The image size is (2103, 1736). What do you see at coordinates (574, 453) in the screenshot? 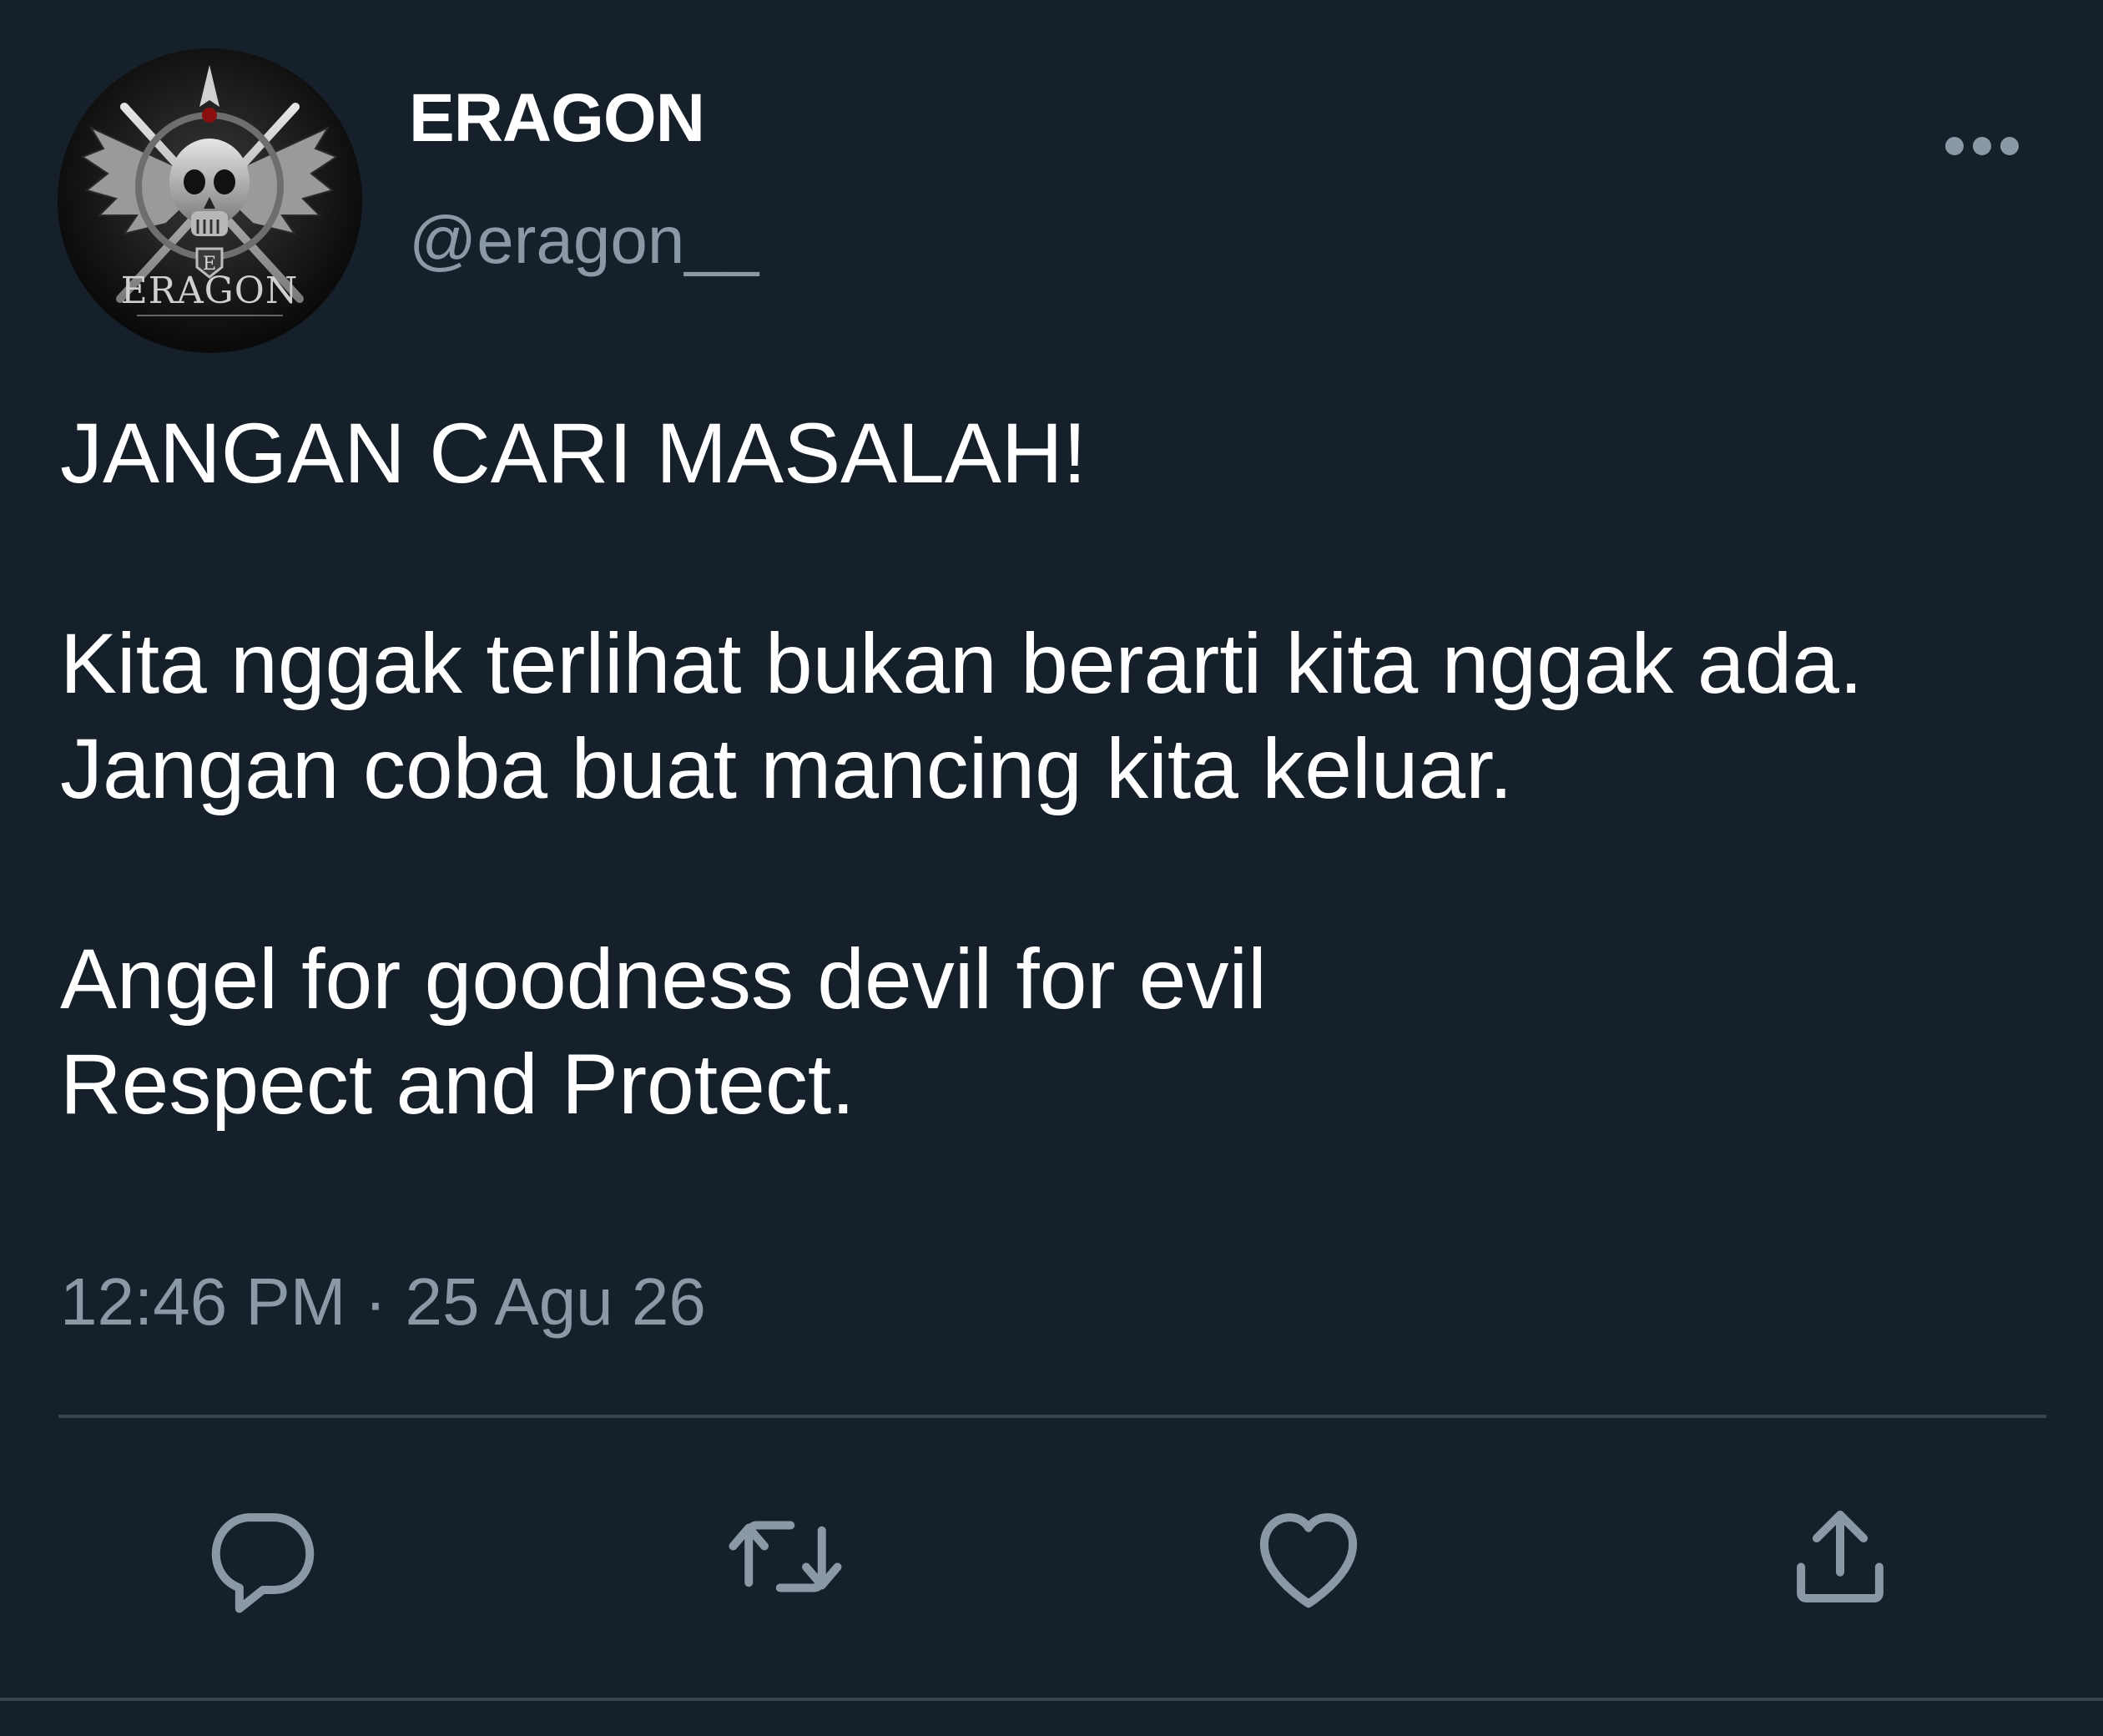
I see `tweet-paragraph: JANGAN CARI MASALAH!` at bounding box center [574, 453].